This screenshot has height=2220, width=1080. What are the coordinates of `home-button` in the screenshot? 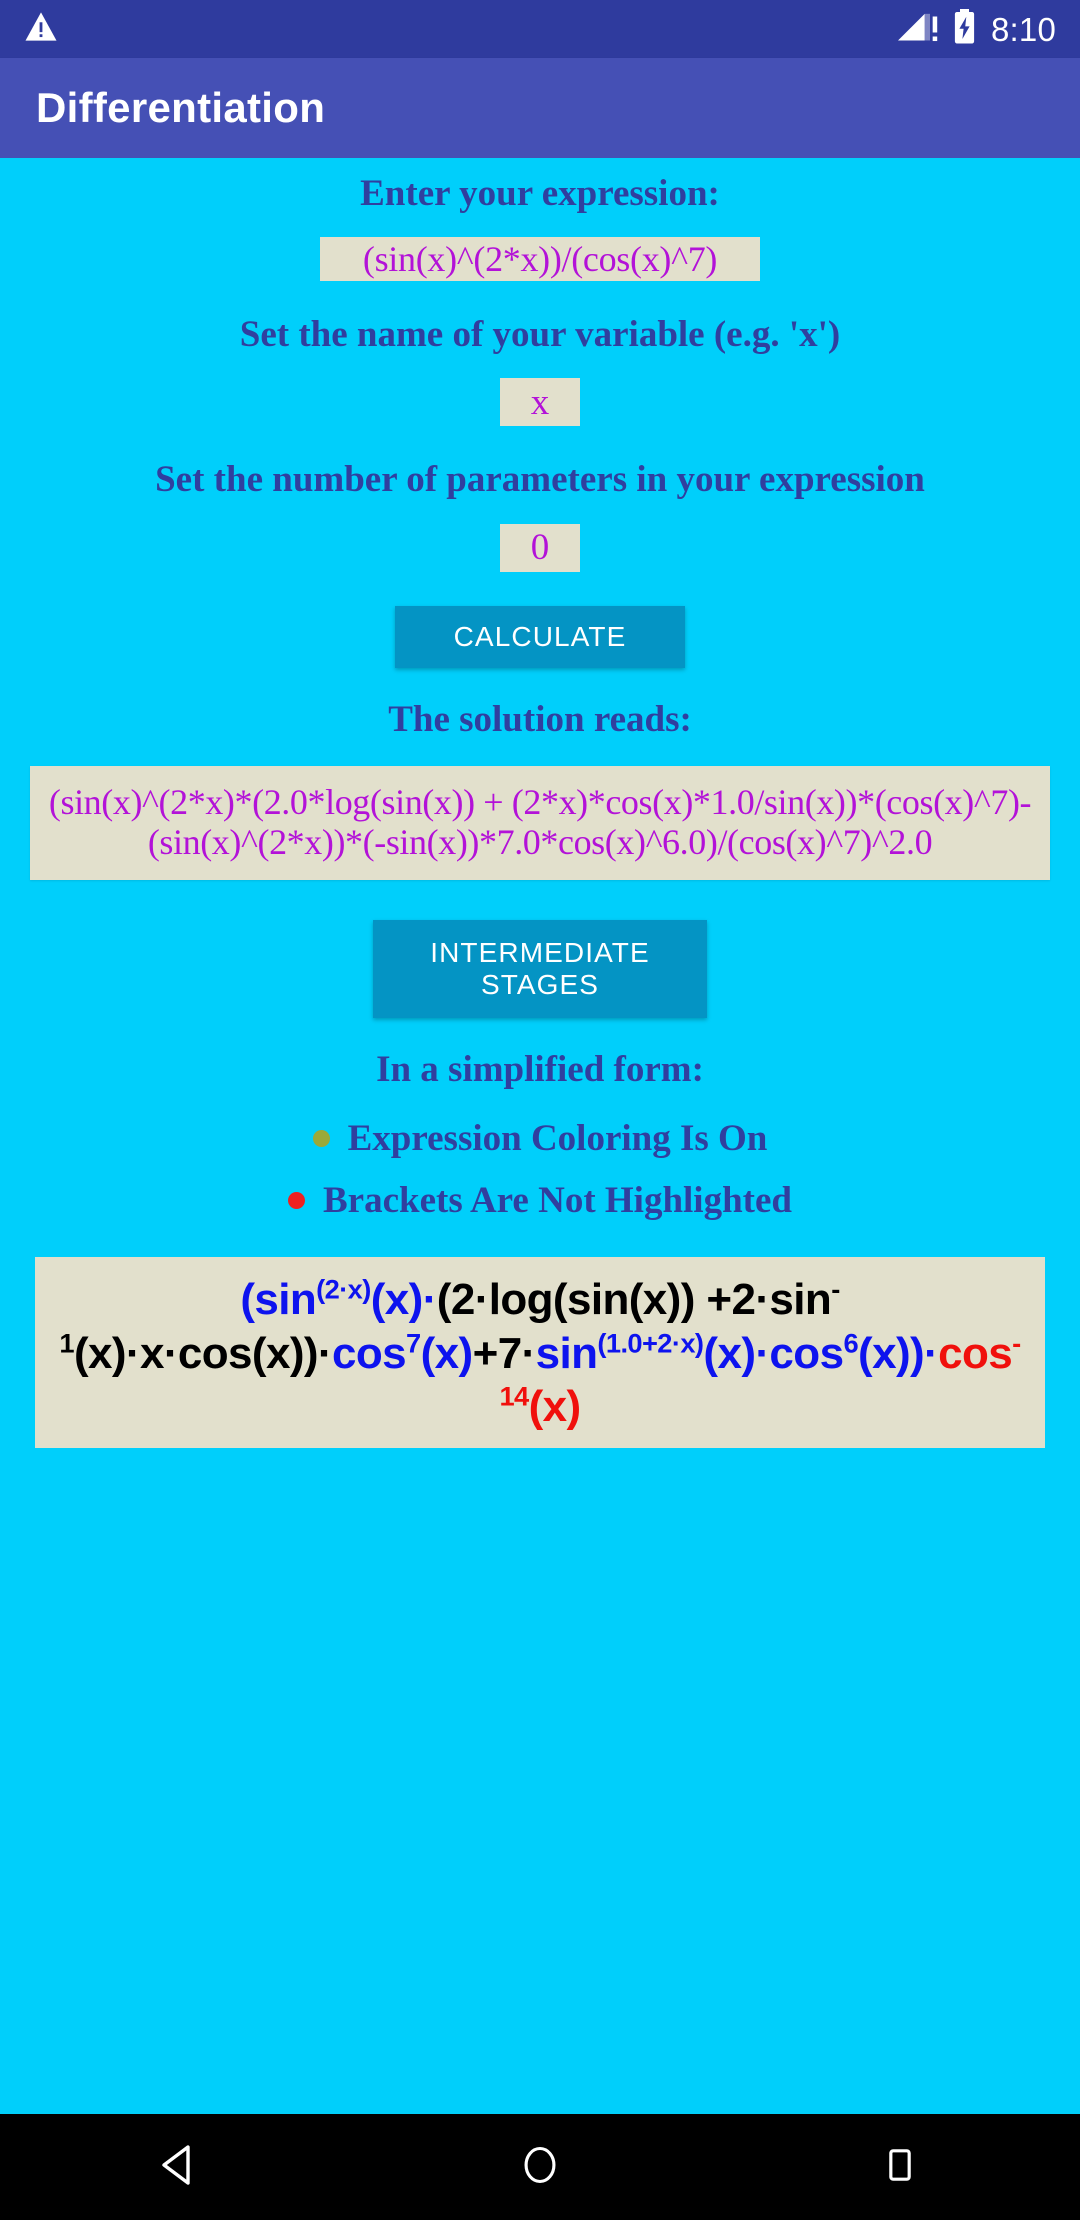 It's located at (540, 2167).